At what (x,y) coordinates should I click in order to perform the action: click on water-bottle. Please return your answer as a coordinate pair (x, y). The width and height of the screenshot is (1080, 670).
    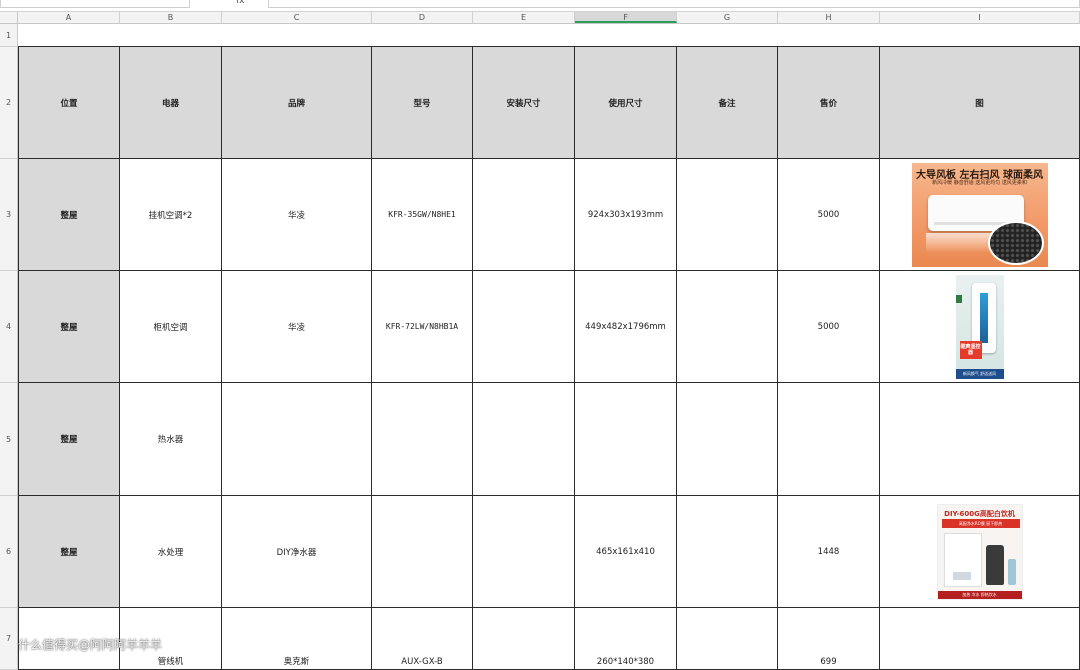
    Looking at the image, I should click on (1011, 571).